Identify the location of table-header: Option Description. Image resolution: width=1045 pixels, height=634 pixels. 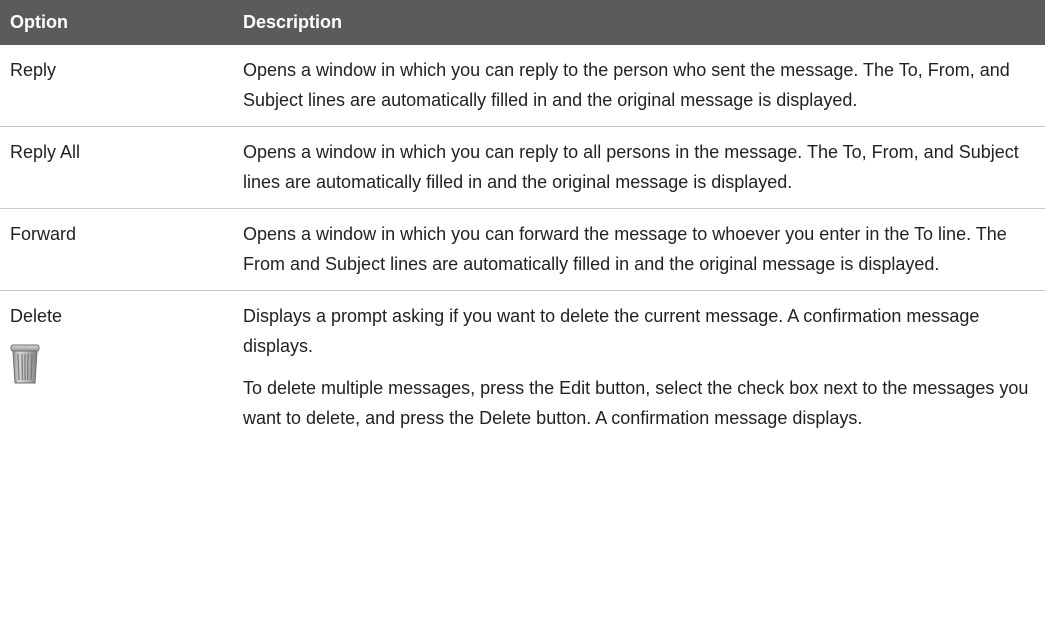
(522, 22).